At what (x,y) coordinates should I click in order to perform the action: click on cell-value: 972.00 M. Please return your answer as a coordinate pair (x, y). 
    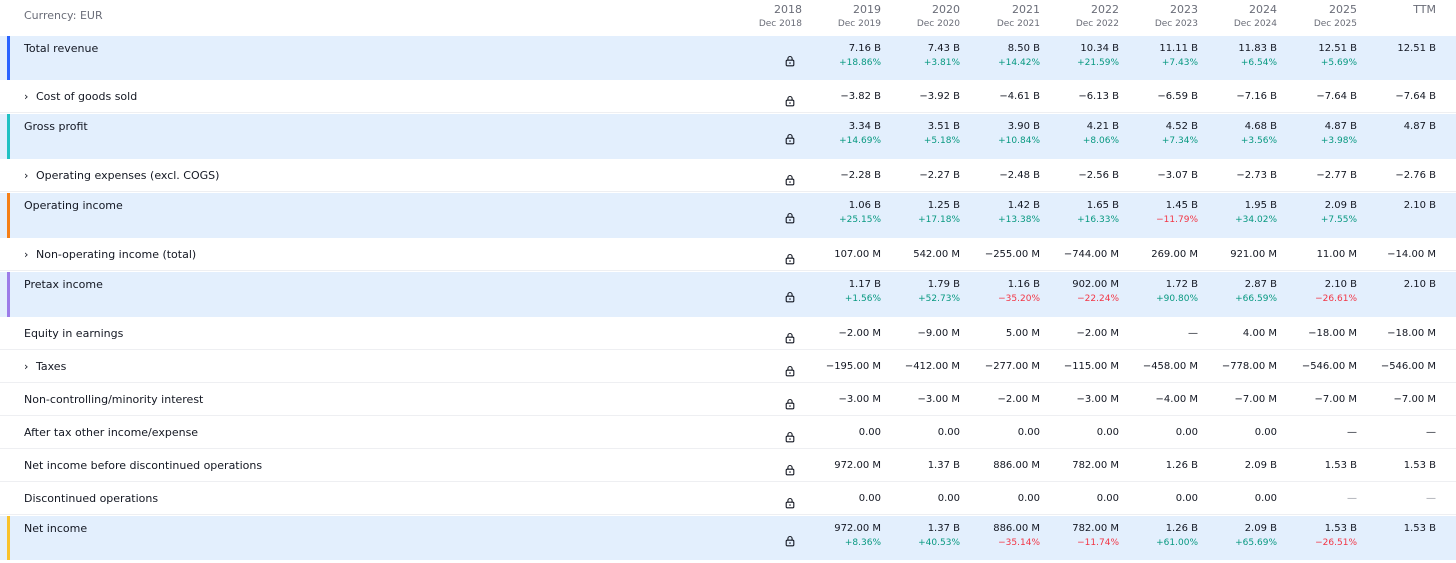
    Looking at the image, I should click on (857, 528).